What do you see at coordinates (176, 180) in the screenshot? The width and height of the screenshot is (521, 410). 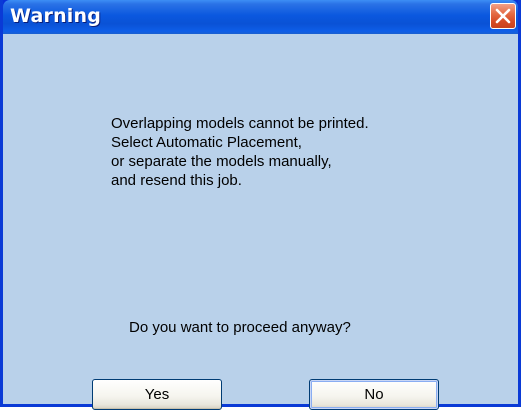 I see `message-line: and resend this job.` at bounding box center [176, 180].